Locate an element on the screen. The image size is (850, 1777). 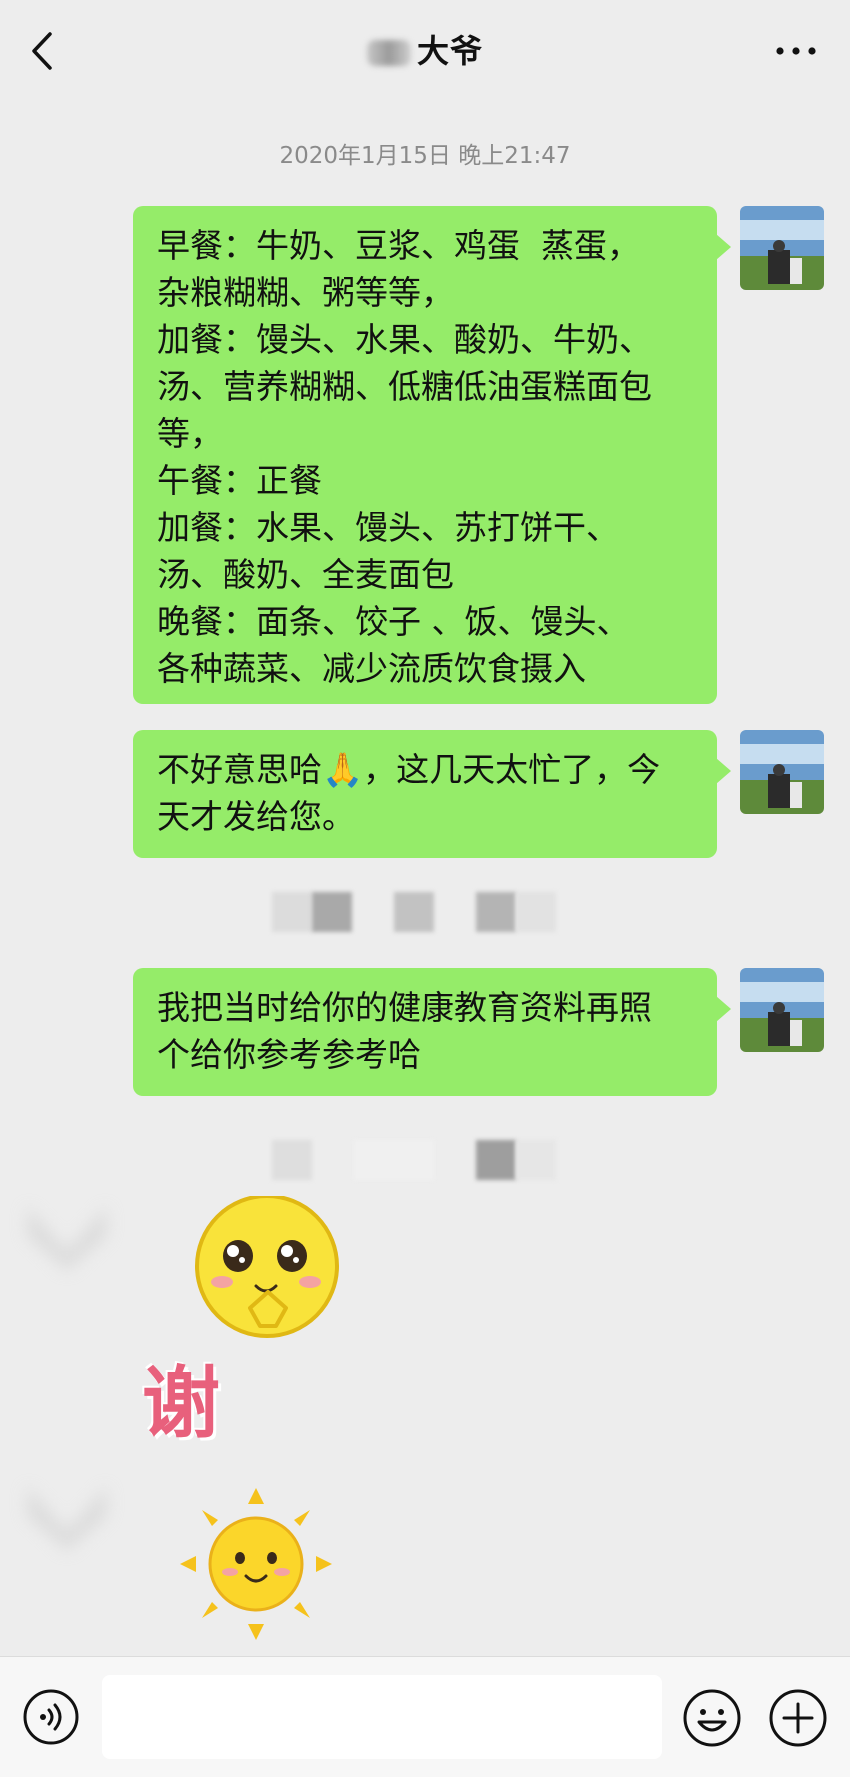
more-horizontal-icon is located at coordinates (796, 51).